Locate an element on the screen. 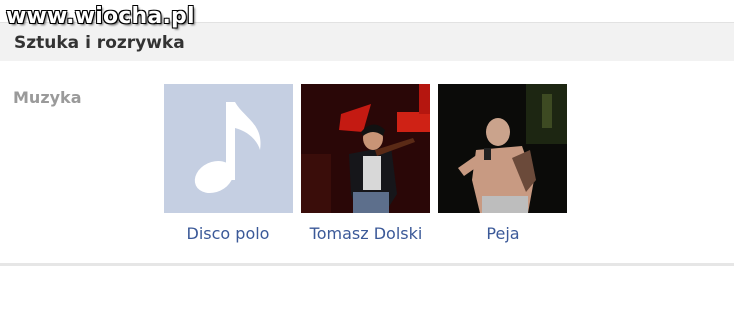 This screenshot has width=734, height=333. section-divider is located at coordinates (367, 264).